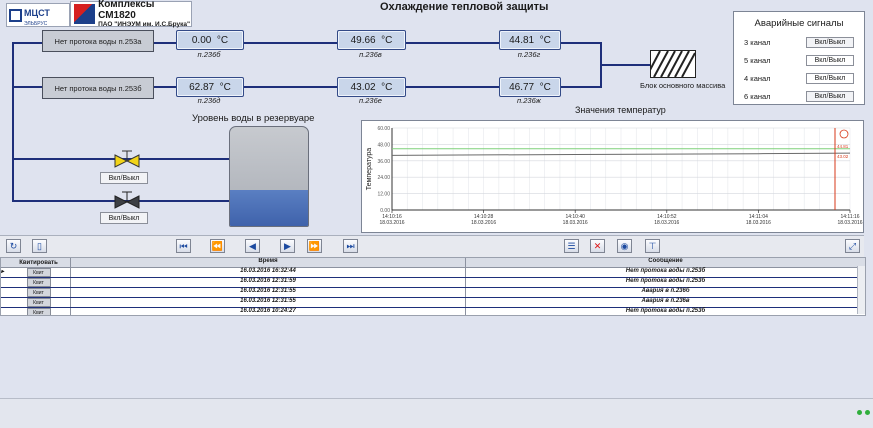 Image resolution: width=873 pixels, height=428 pixels. I want to click on clear-icon: ✕, so click(597, 246).